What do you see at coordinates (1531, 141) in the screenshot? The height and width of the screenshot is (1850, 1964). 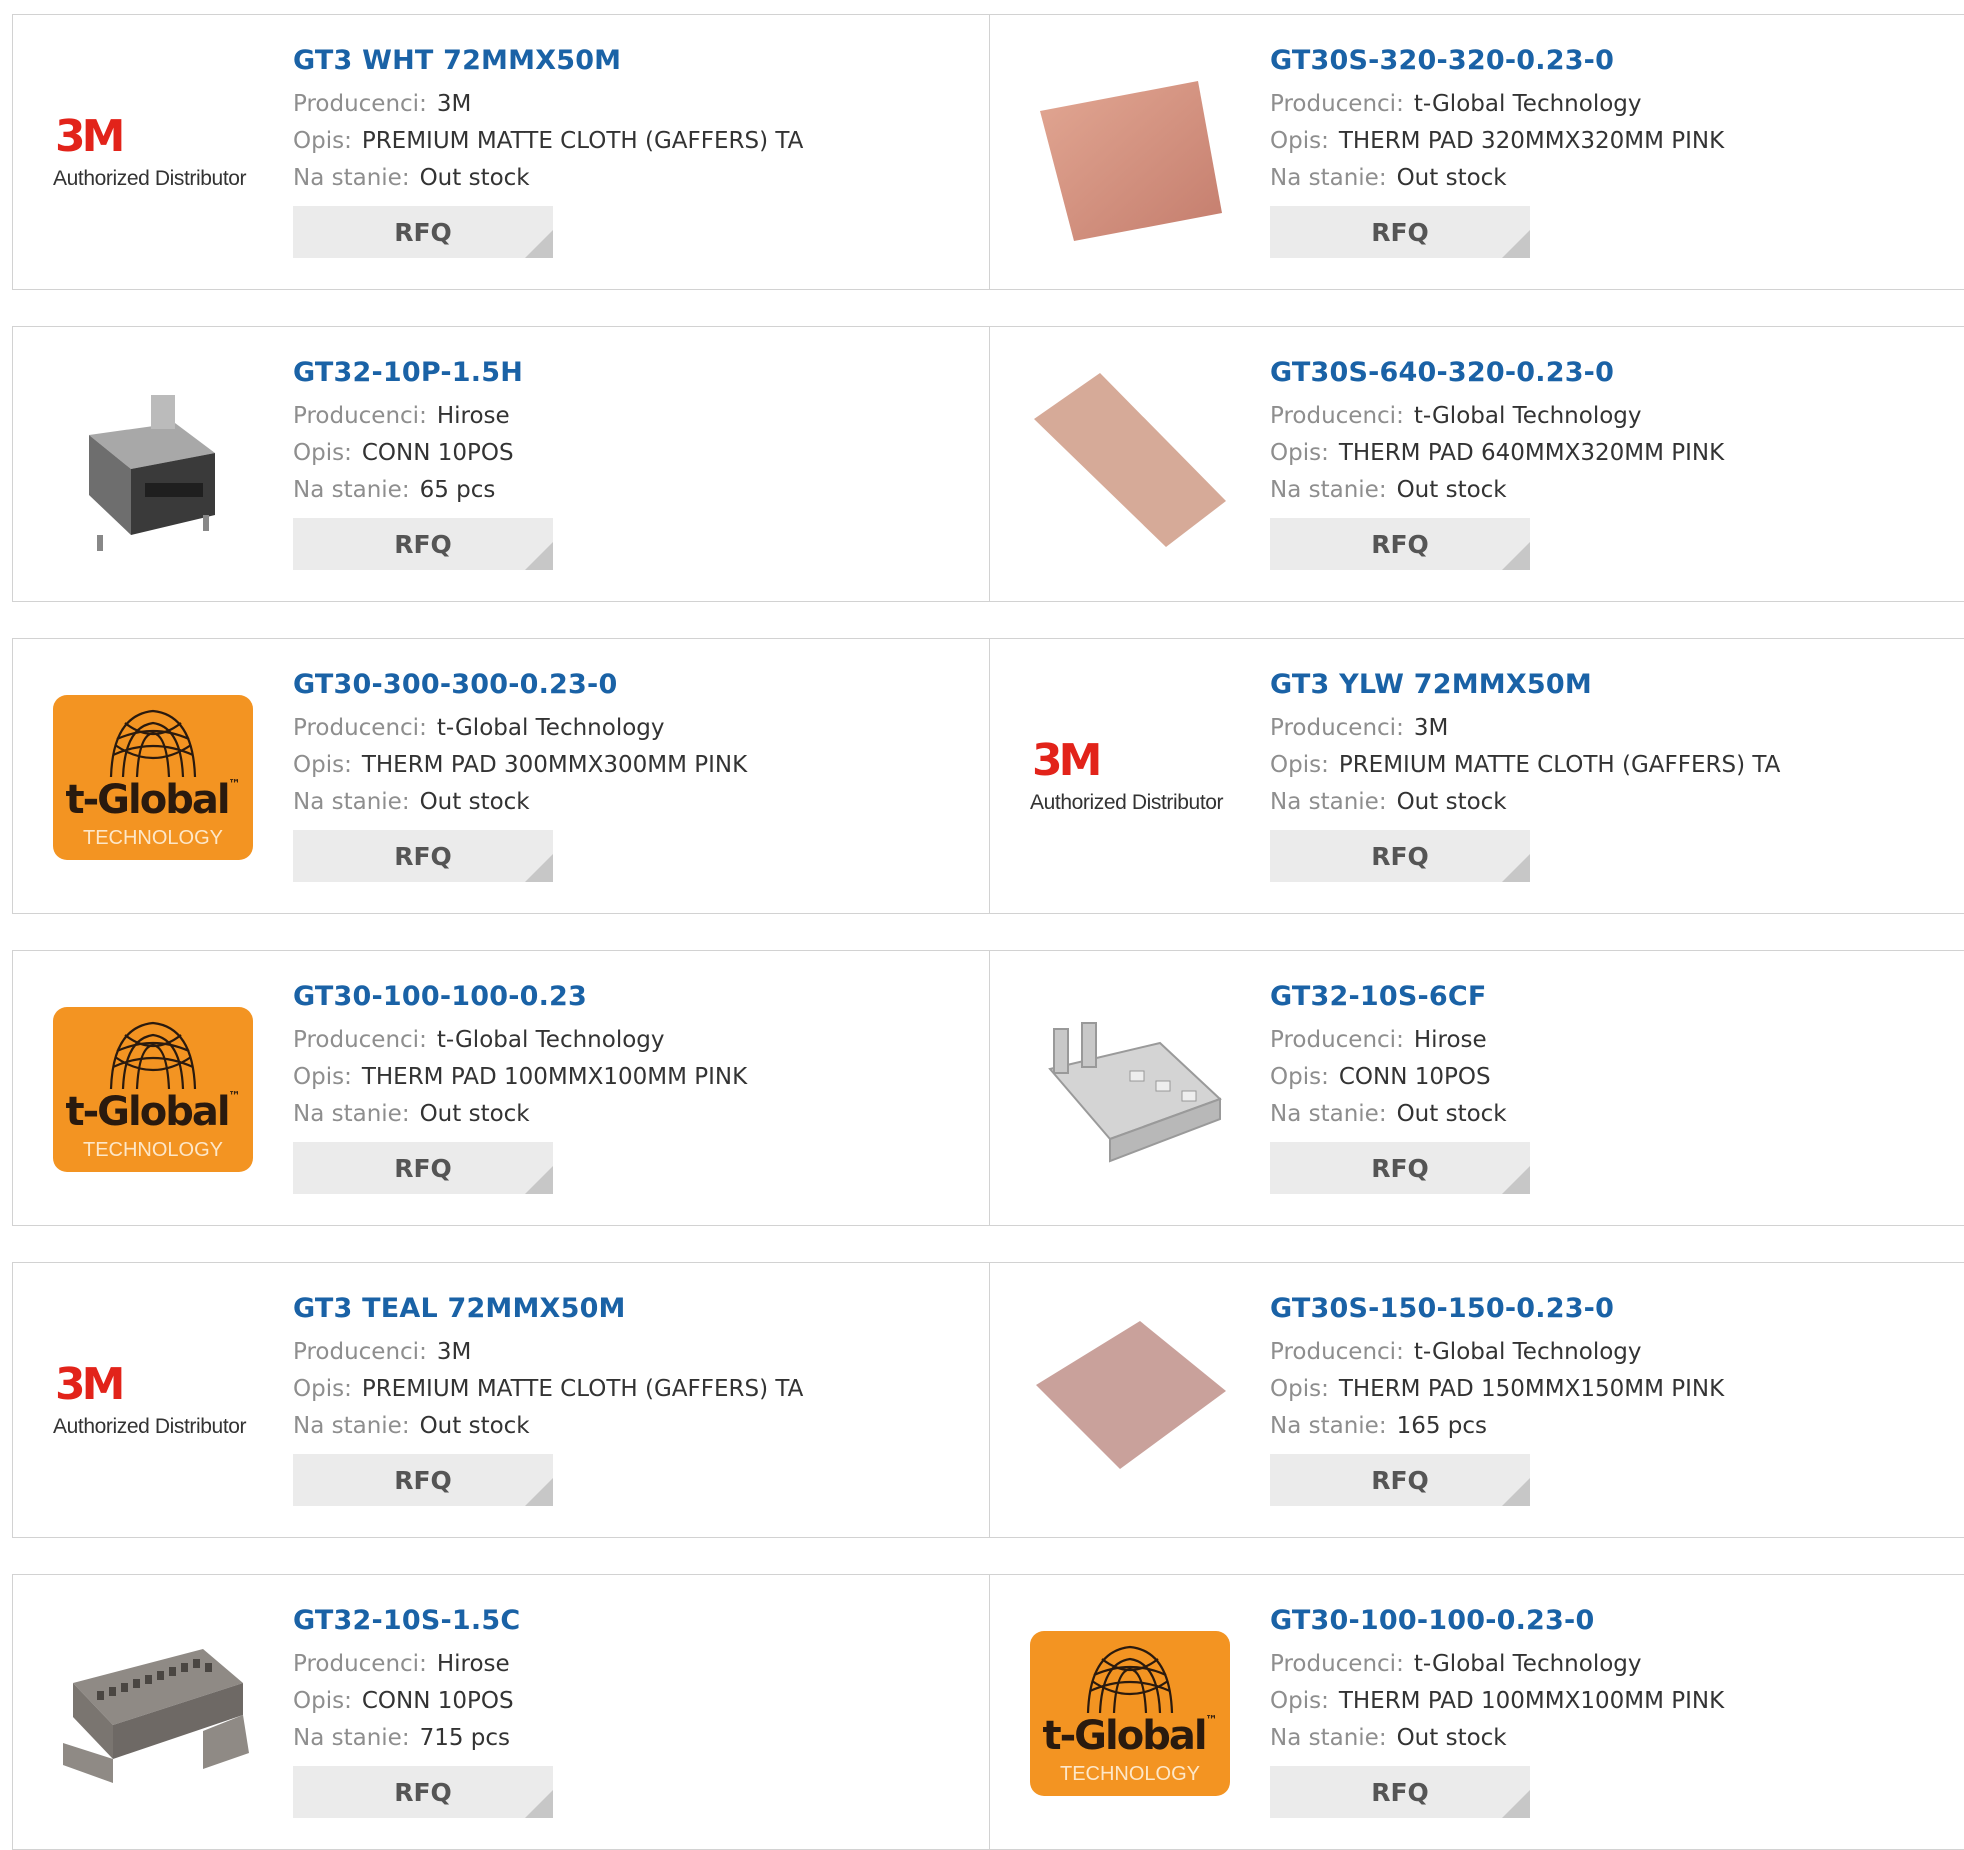 I see `description-value: THERM PAD 320MMX320MM PINK` at bounding box center [1531, 141].